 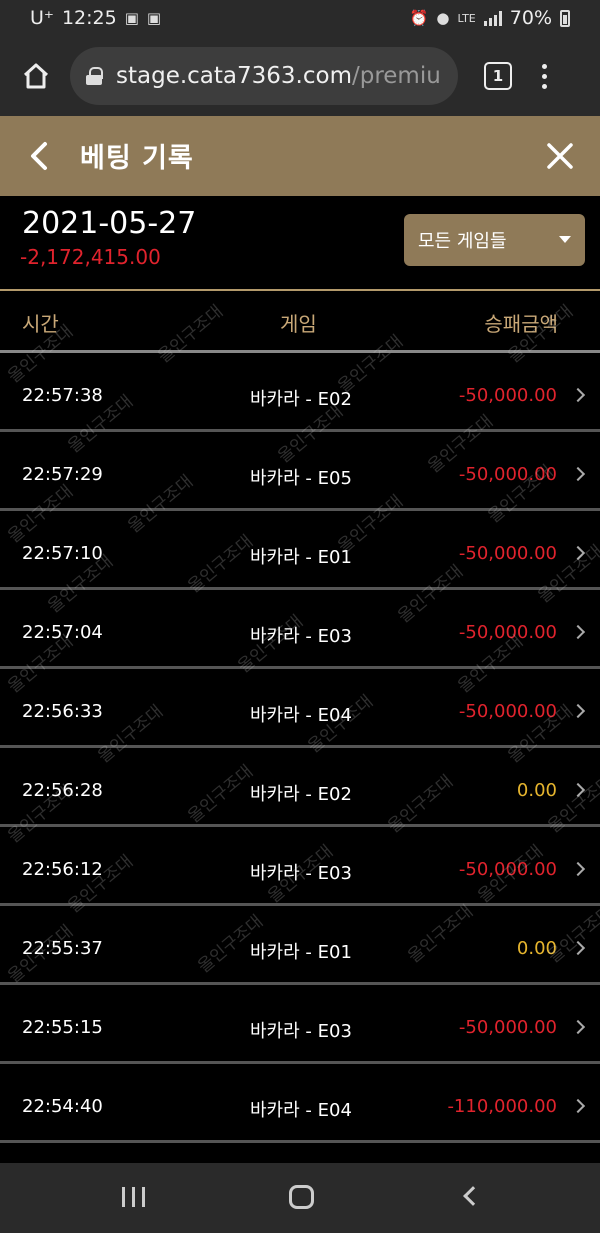 What do you see at coordinates (89, 18) in the screenshot?
I see `clock: 12:25` at bounding box center [89, 18].